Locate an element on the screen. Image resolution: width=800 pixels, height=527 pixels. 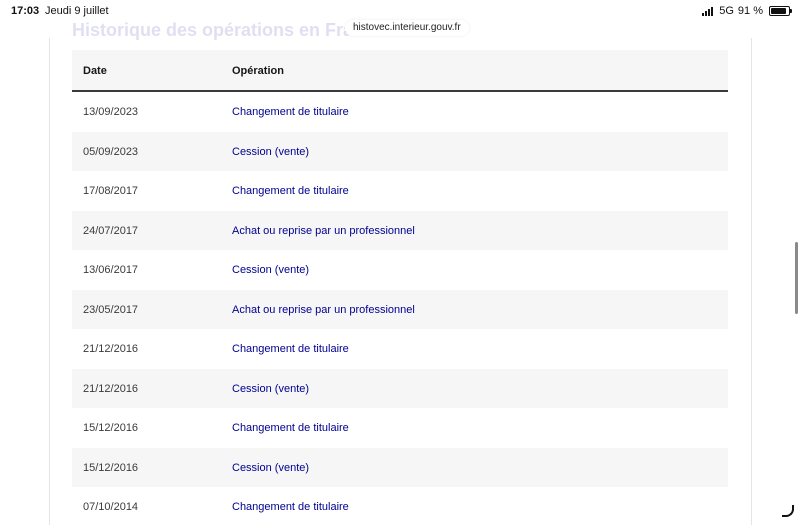
battery-percent: 91 % is located at coordinates (750, 11).